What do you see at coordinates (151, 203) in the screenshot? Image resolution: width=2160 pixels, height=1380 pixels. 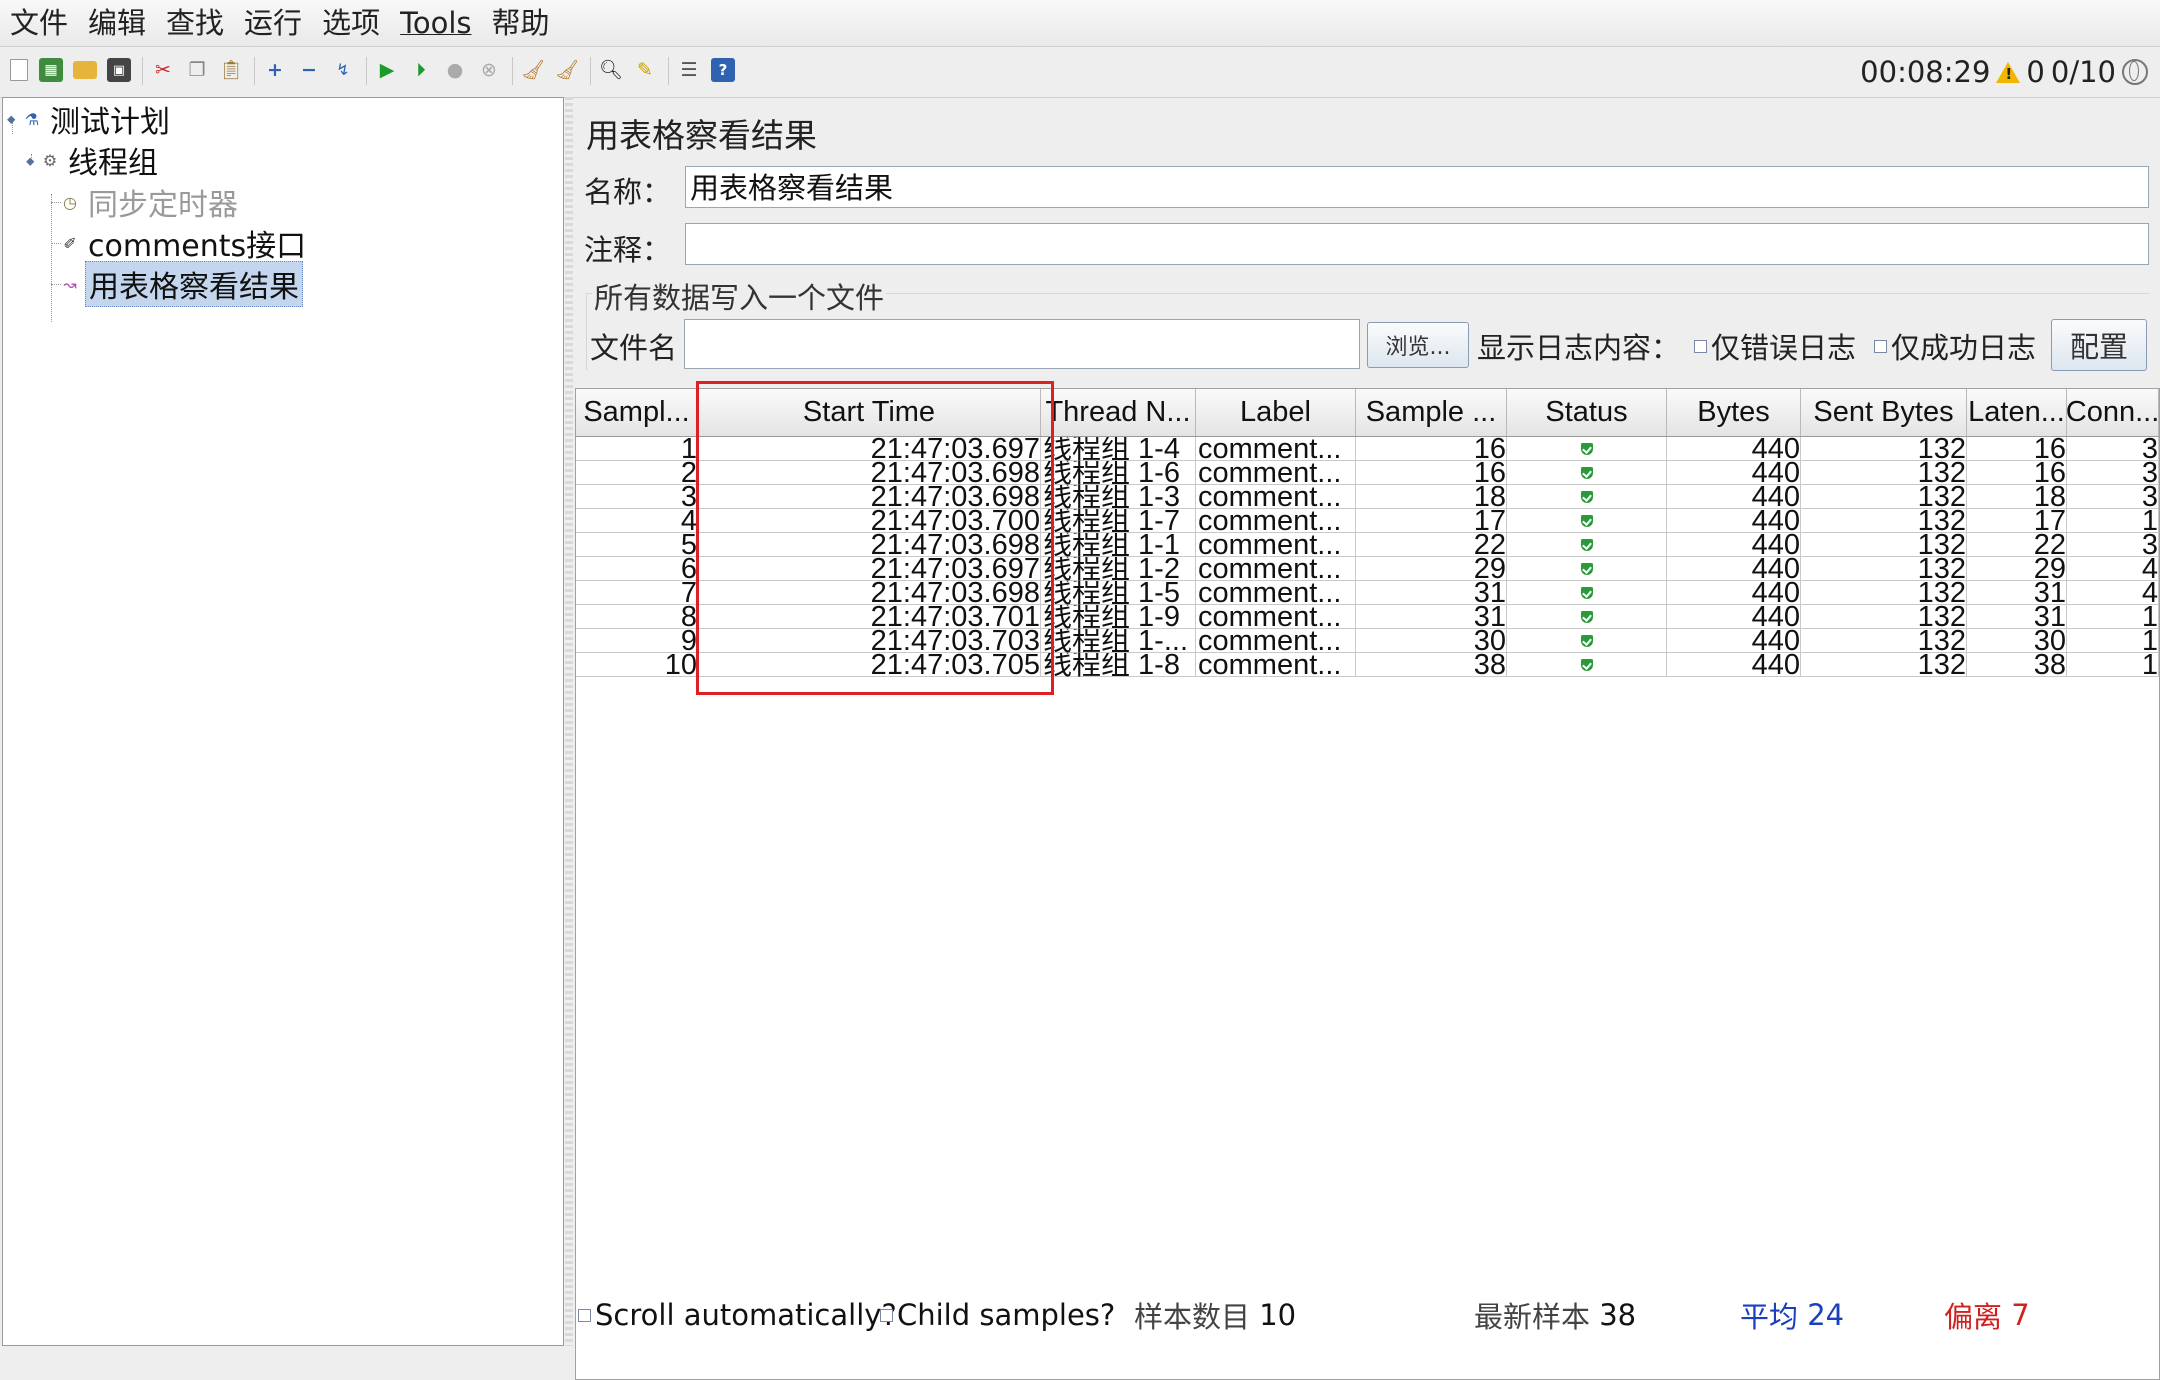 I see `tree-node-timer: ◷ 同步定时器` at bounding box center [151, 203].